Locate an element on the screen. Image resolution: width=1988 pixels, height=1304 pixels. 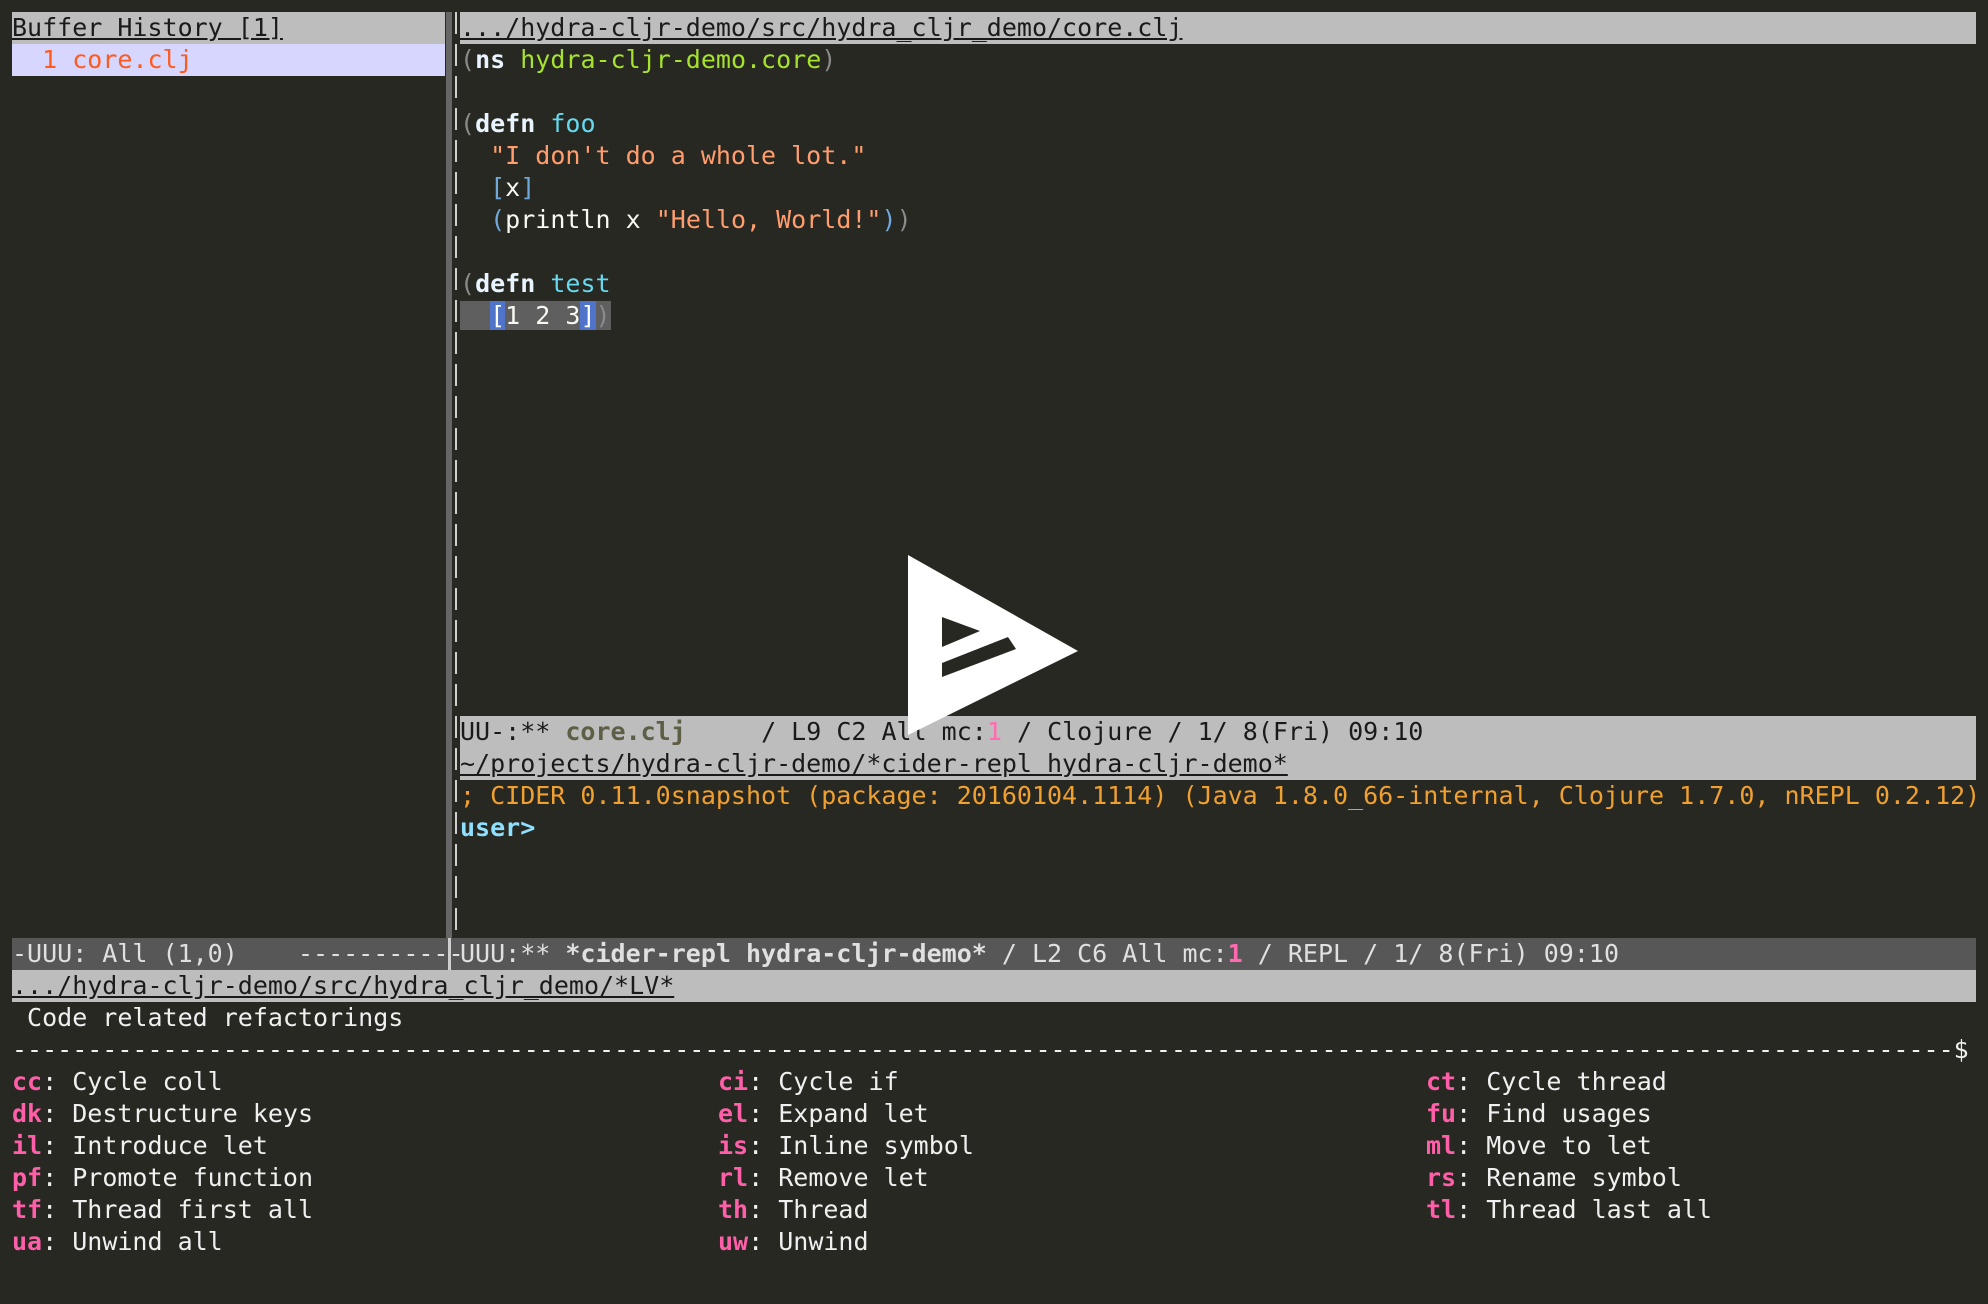
hydra-item: ml: Move to let is located at coordinates (1569, 1146).